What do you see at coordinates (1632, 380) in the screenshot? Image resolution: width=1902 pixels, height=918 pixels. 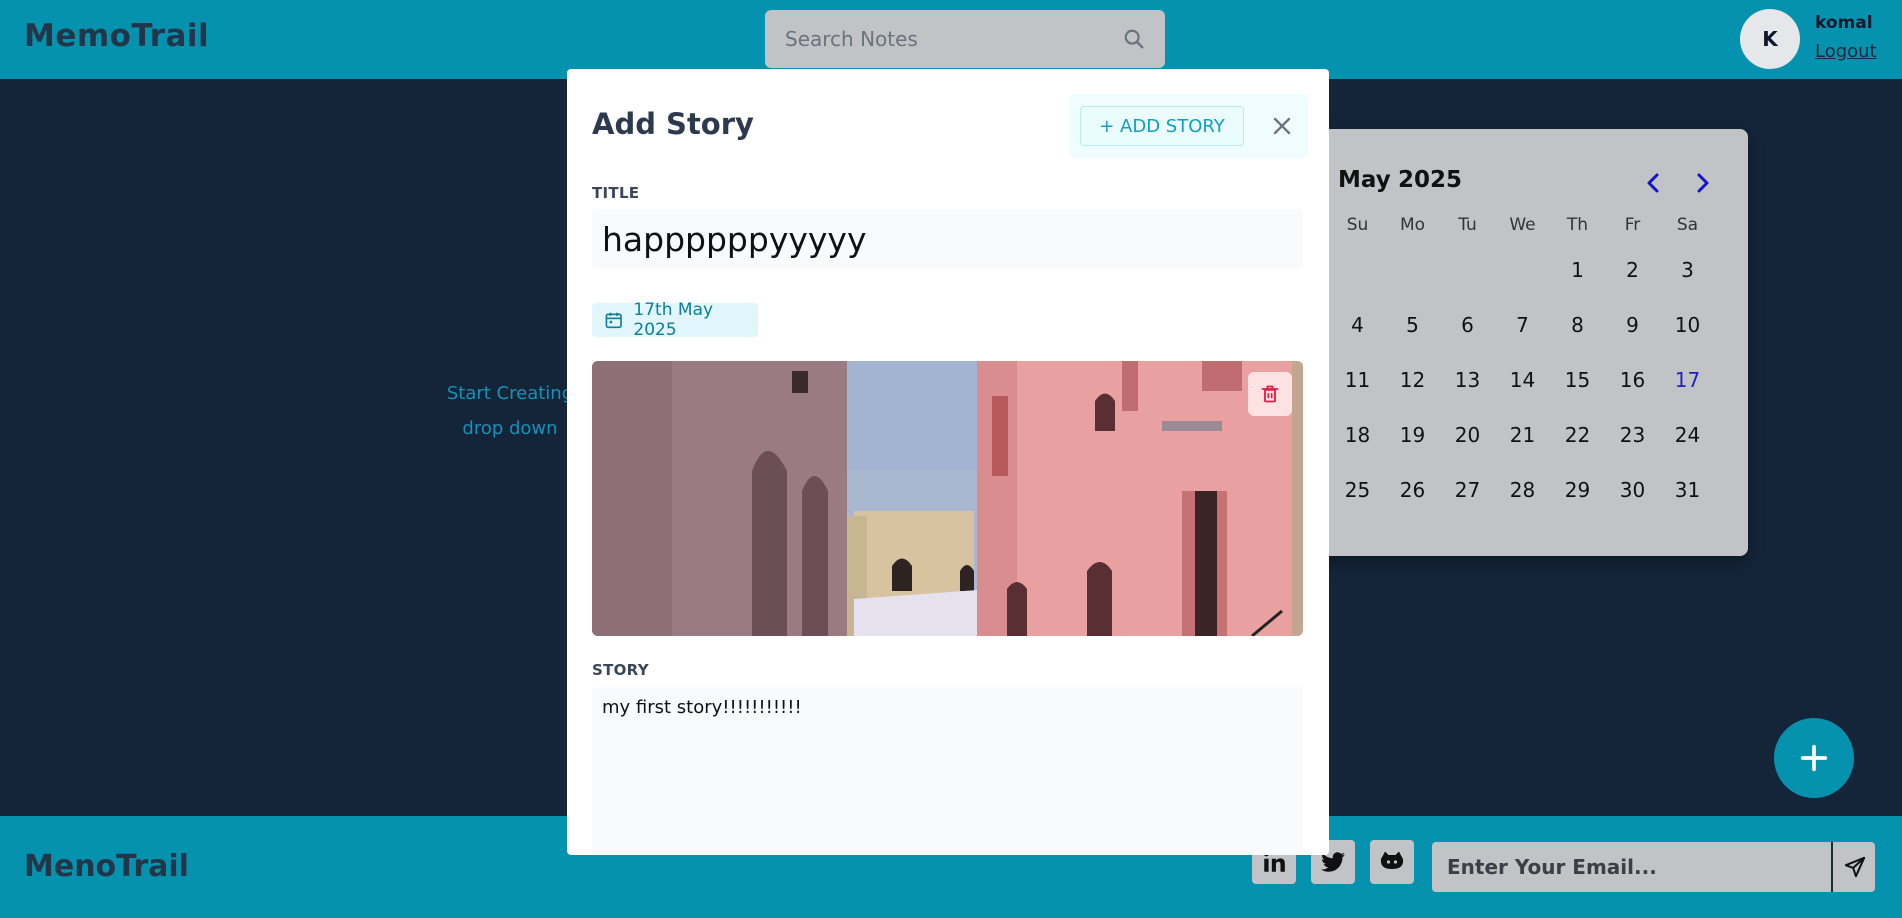 I see `calendar-day: 16` at bounding box center [1632, 380].